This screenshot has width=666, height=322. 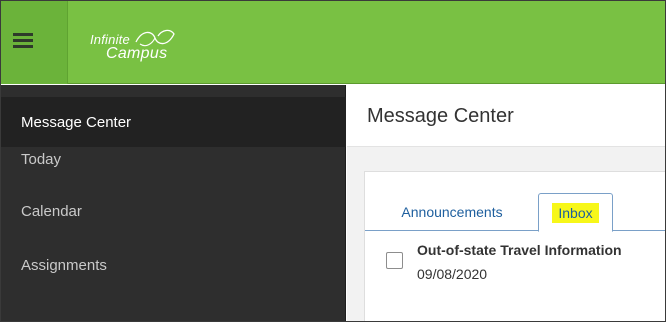 What do you see at coordinates (34, 42) in the screenshot?
I see `menu-area` at bounding box center [34, 42].